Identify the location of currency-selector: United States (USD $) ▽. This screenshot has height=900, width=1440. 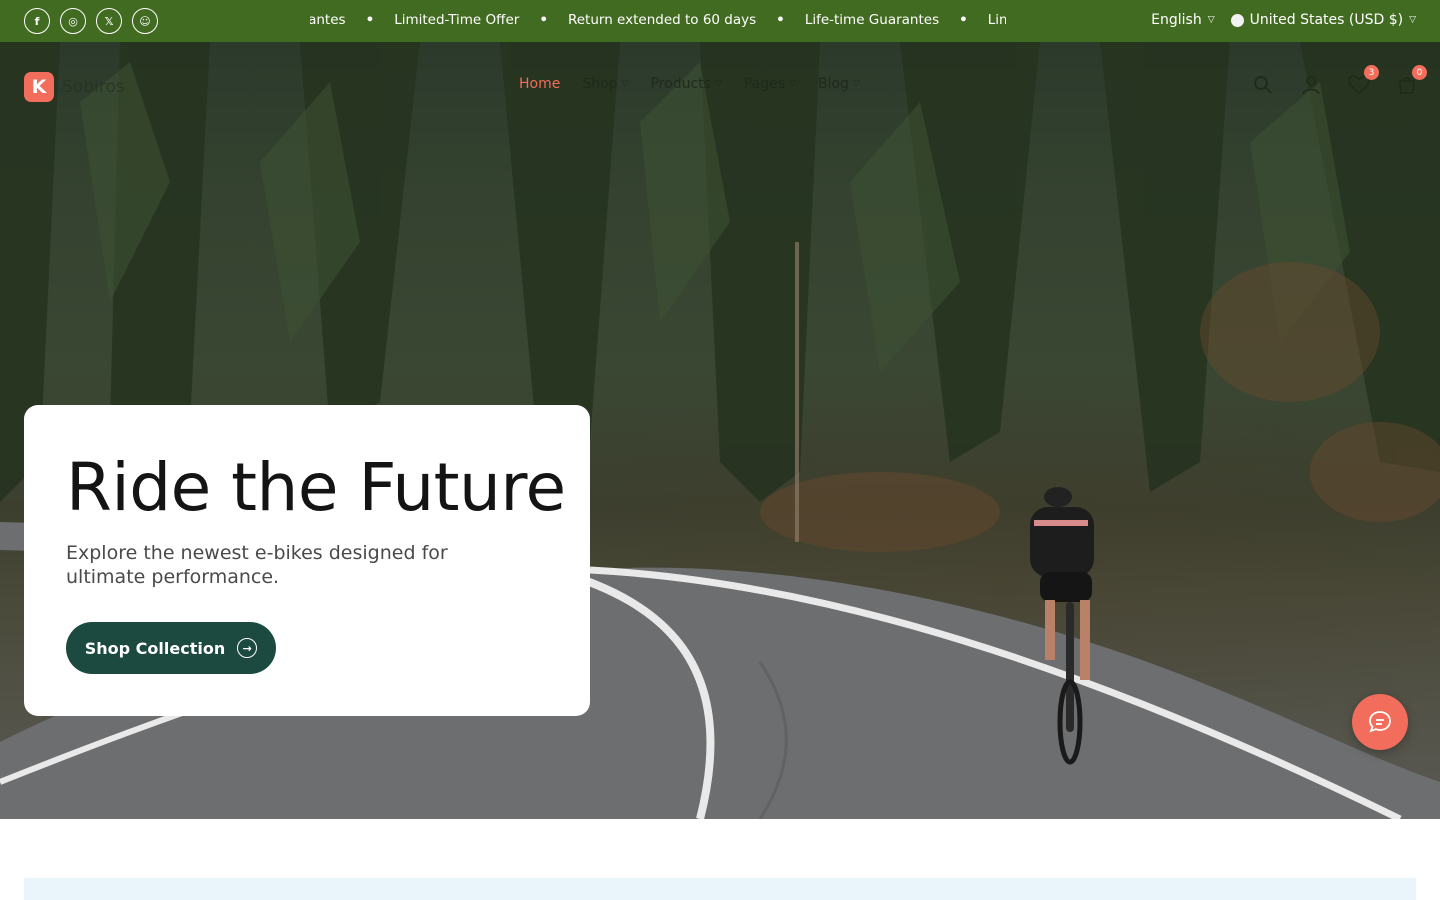
(1323, 20).